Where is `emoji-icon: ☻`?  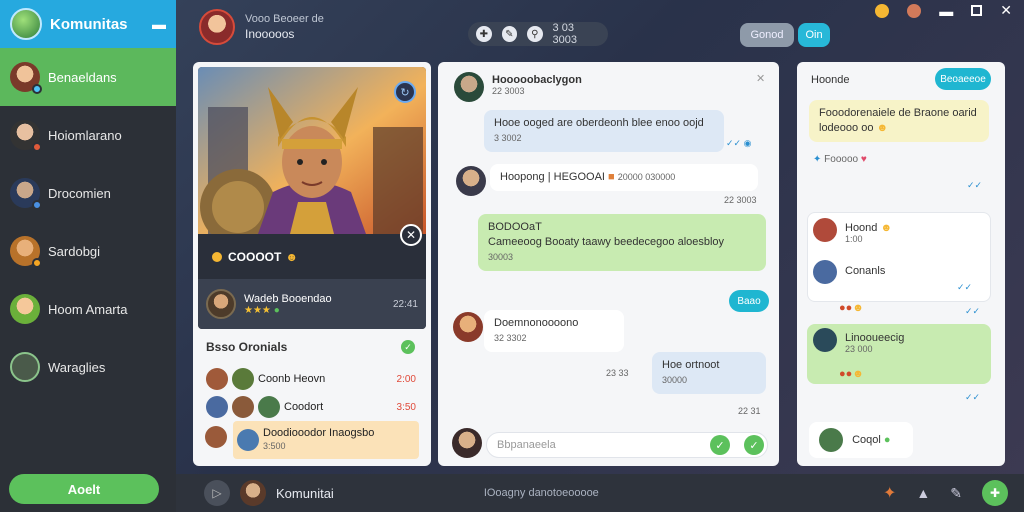
emoji-icon: ☻ is located at coordinates (291, 256).